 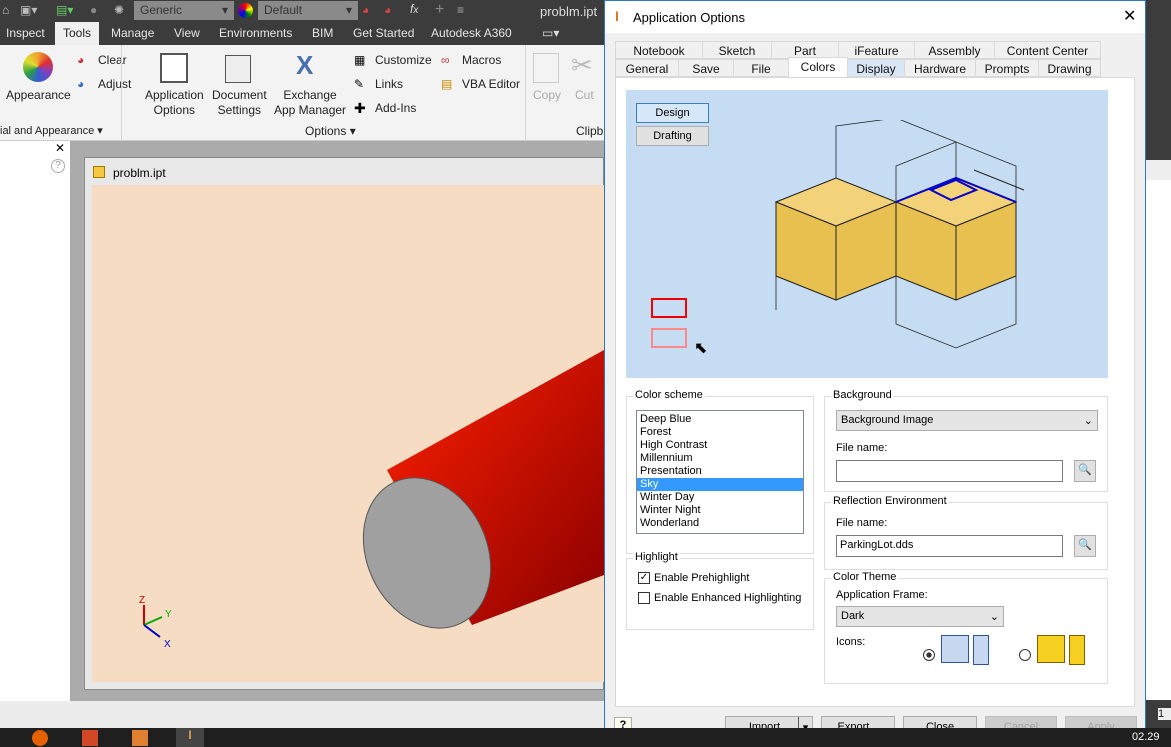 What do you see at coordinates (414, 9) in the screenshot?
I see `fx-icon: fx` at bounding box center [414, 9].